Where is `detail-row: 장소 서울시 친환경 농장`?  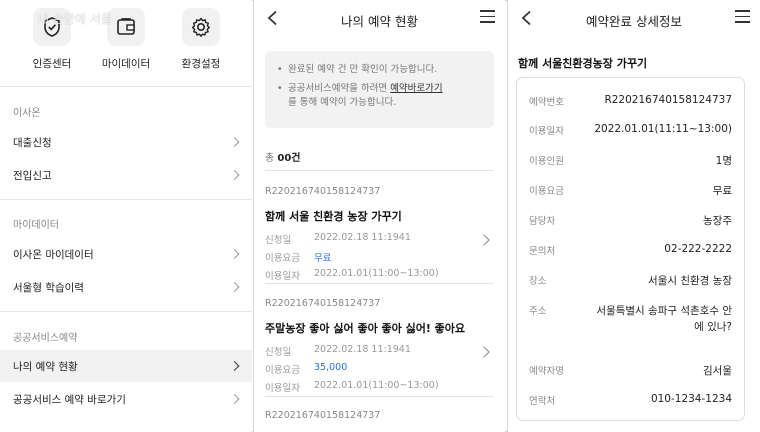
detail-row: 장소 서울시 친환경 농장 is located at coordinates (630, 280).